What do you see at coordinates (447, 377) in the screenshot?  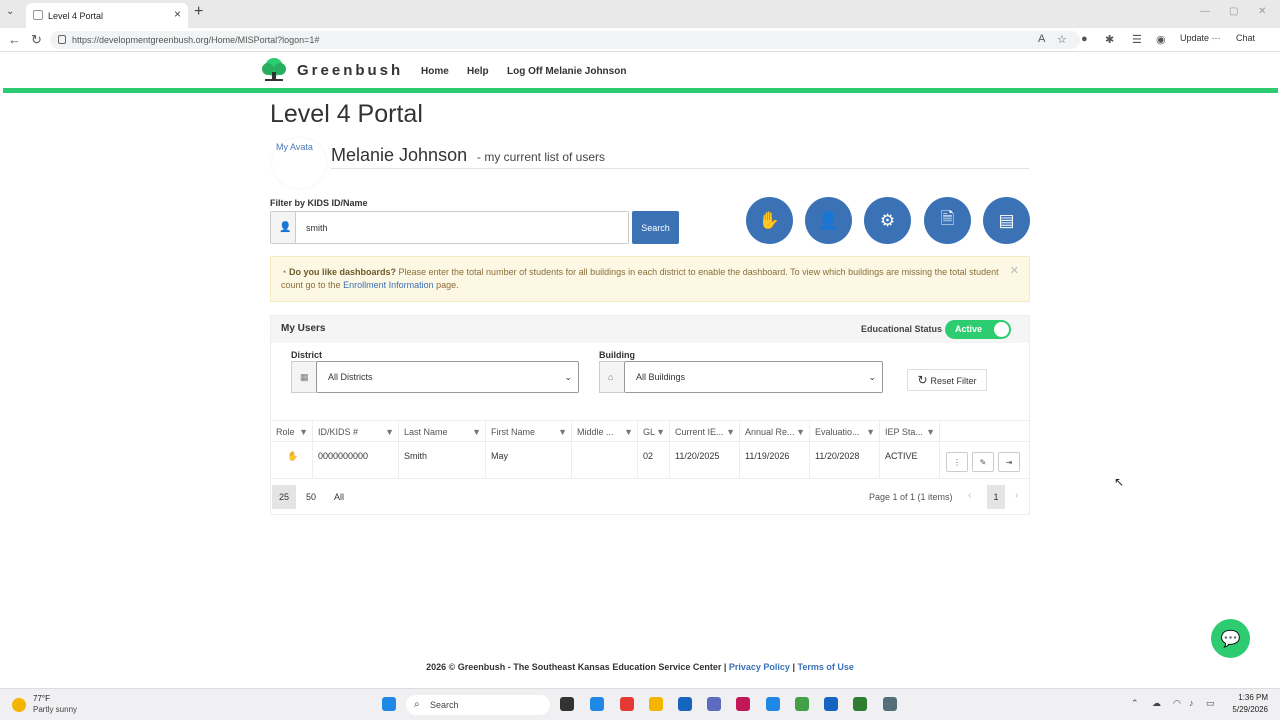 I see `district-select: All Districts ⌄` at bounding box center [447, 377].